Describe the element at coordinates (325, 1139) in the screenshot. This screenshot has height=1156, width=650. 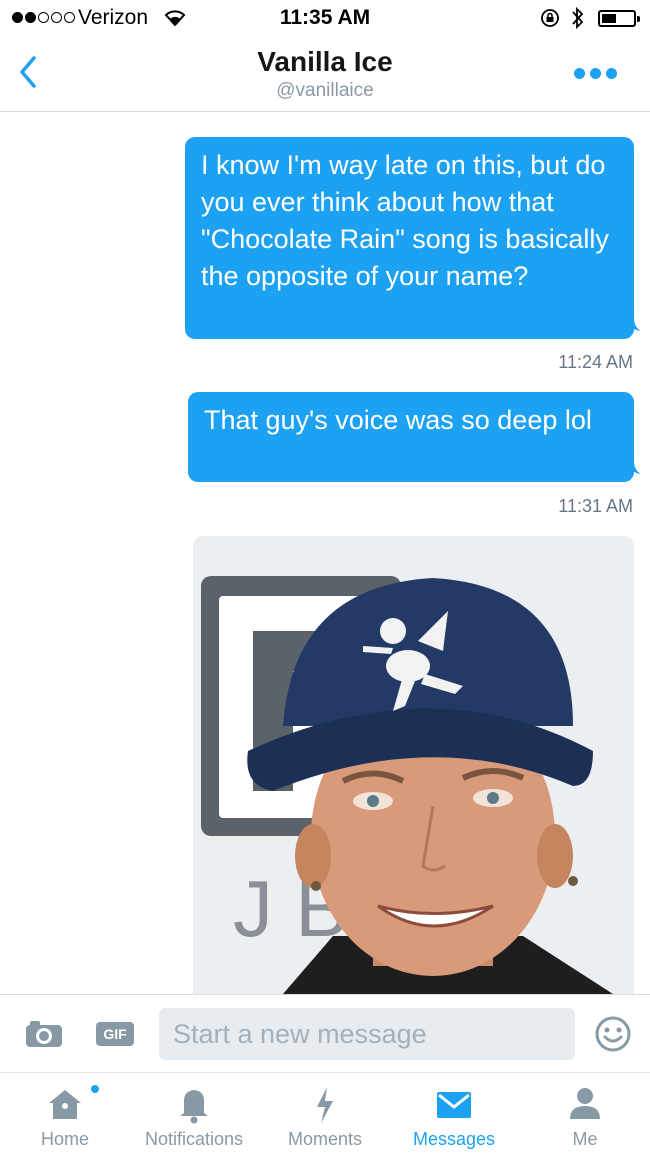
I see `tab-label: Moments` at that location.